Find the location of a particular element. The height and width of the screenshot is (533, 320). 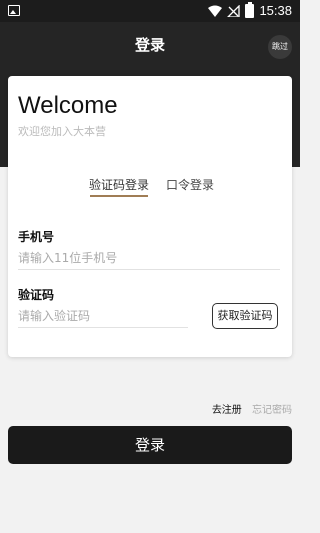

auth-links: 去注册 忘记密码 is located at coordinates (252, 408).